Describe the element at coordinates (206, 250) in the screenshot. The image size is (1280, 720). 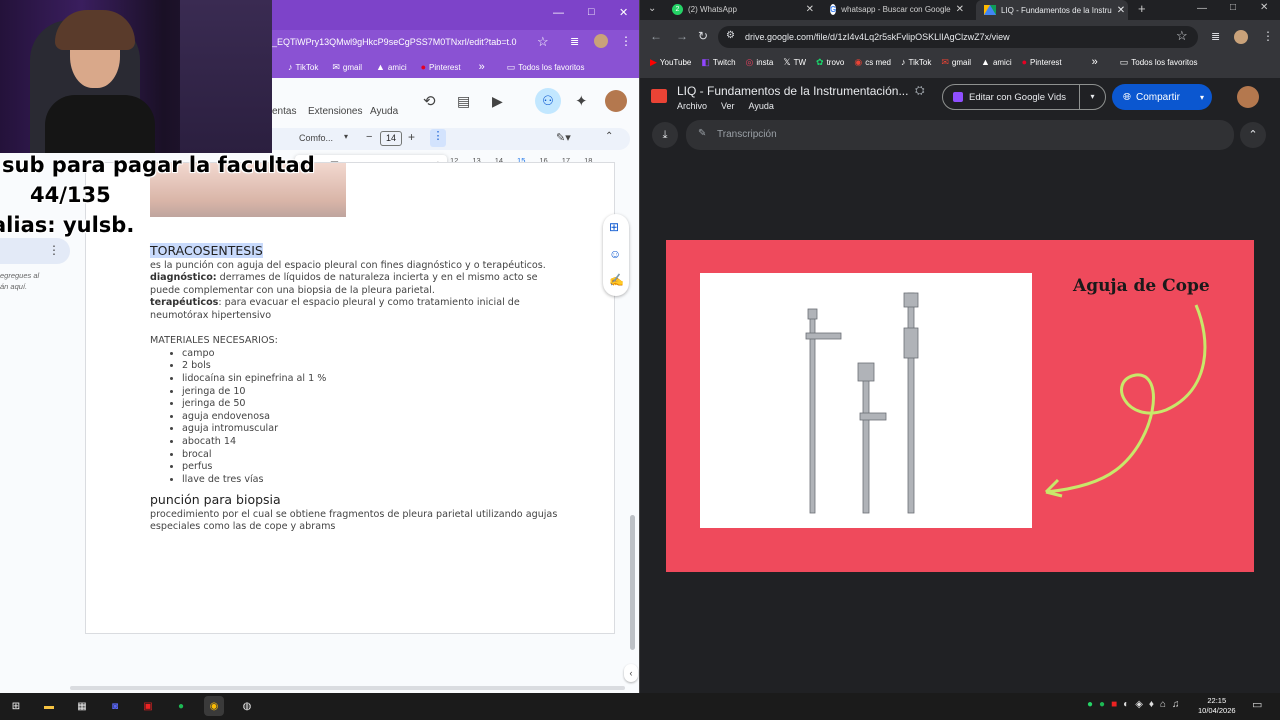
I see `doc-heading: TORACOSENTESIS` at that location.